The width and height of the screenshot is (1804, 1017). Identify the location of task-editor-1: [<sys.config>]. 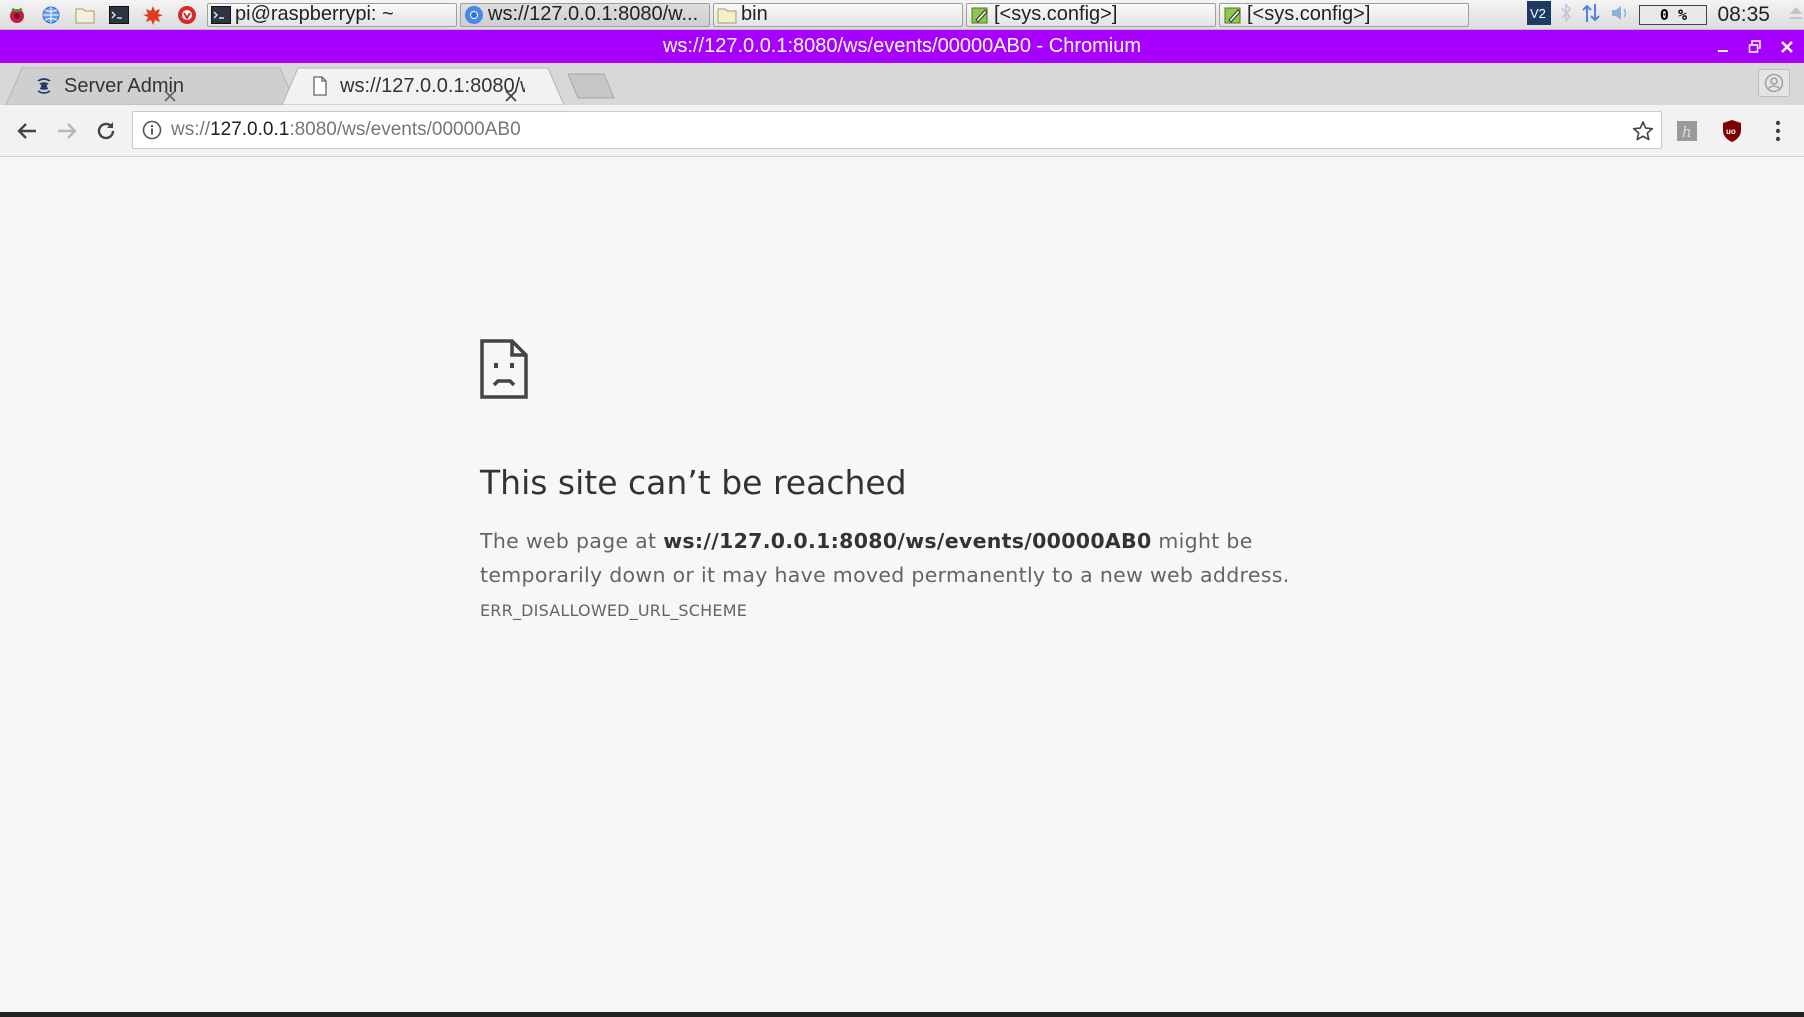
(1091, 14).